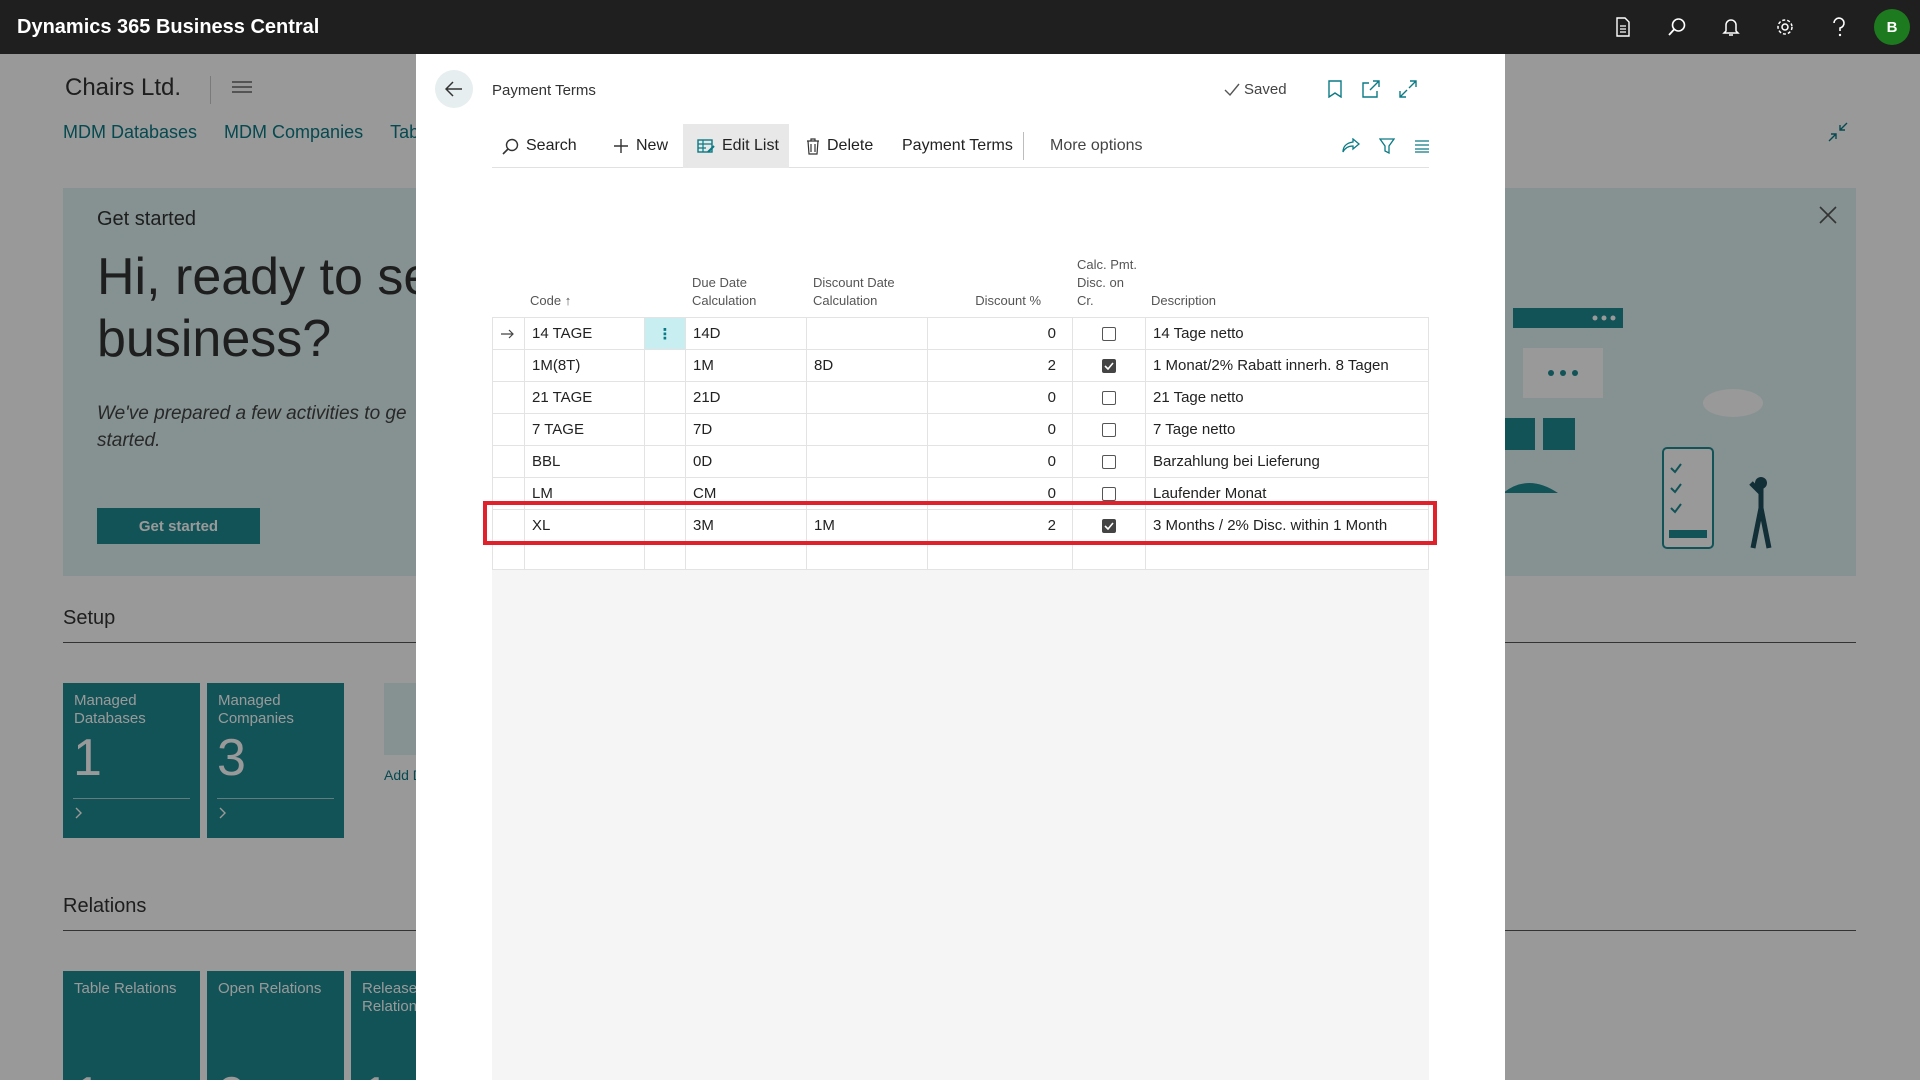  What do you see at coordinates (746, 555) in the screenshot?
I see `cell-due-date` at bounding box center [746, 555].